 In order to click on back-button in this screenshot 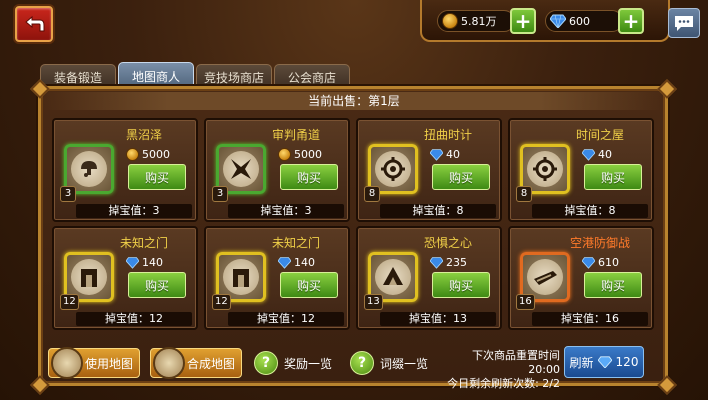, I will do `click(34, 24)`.